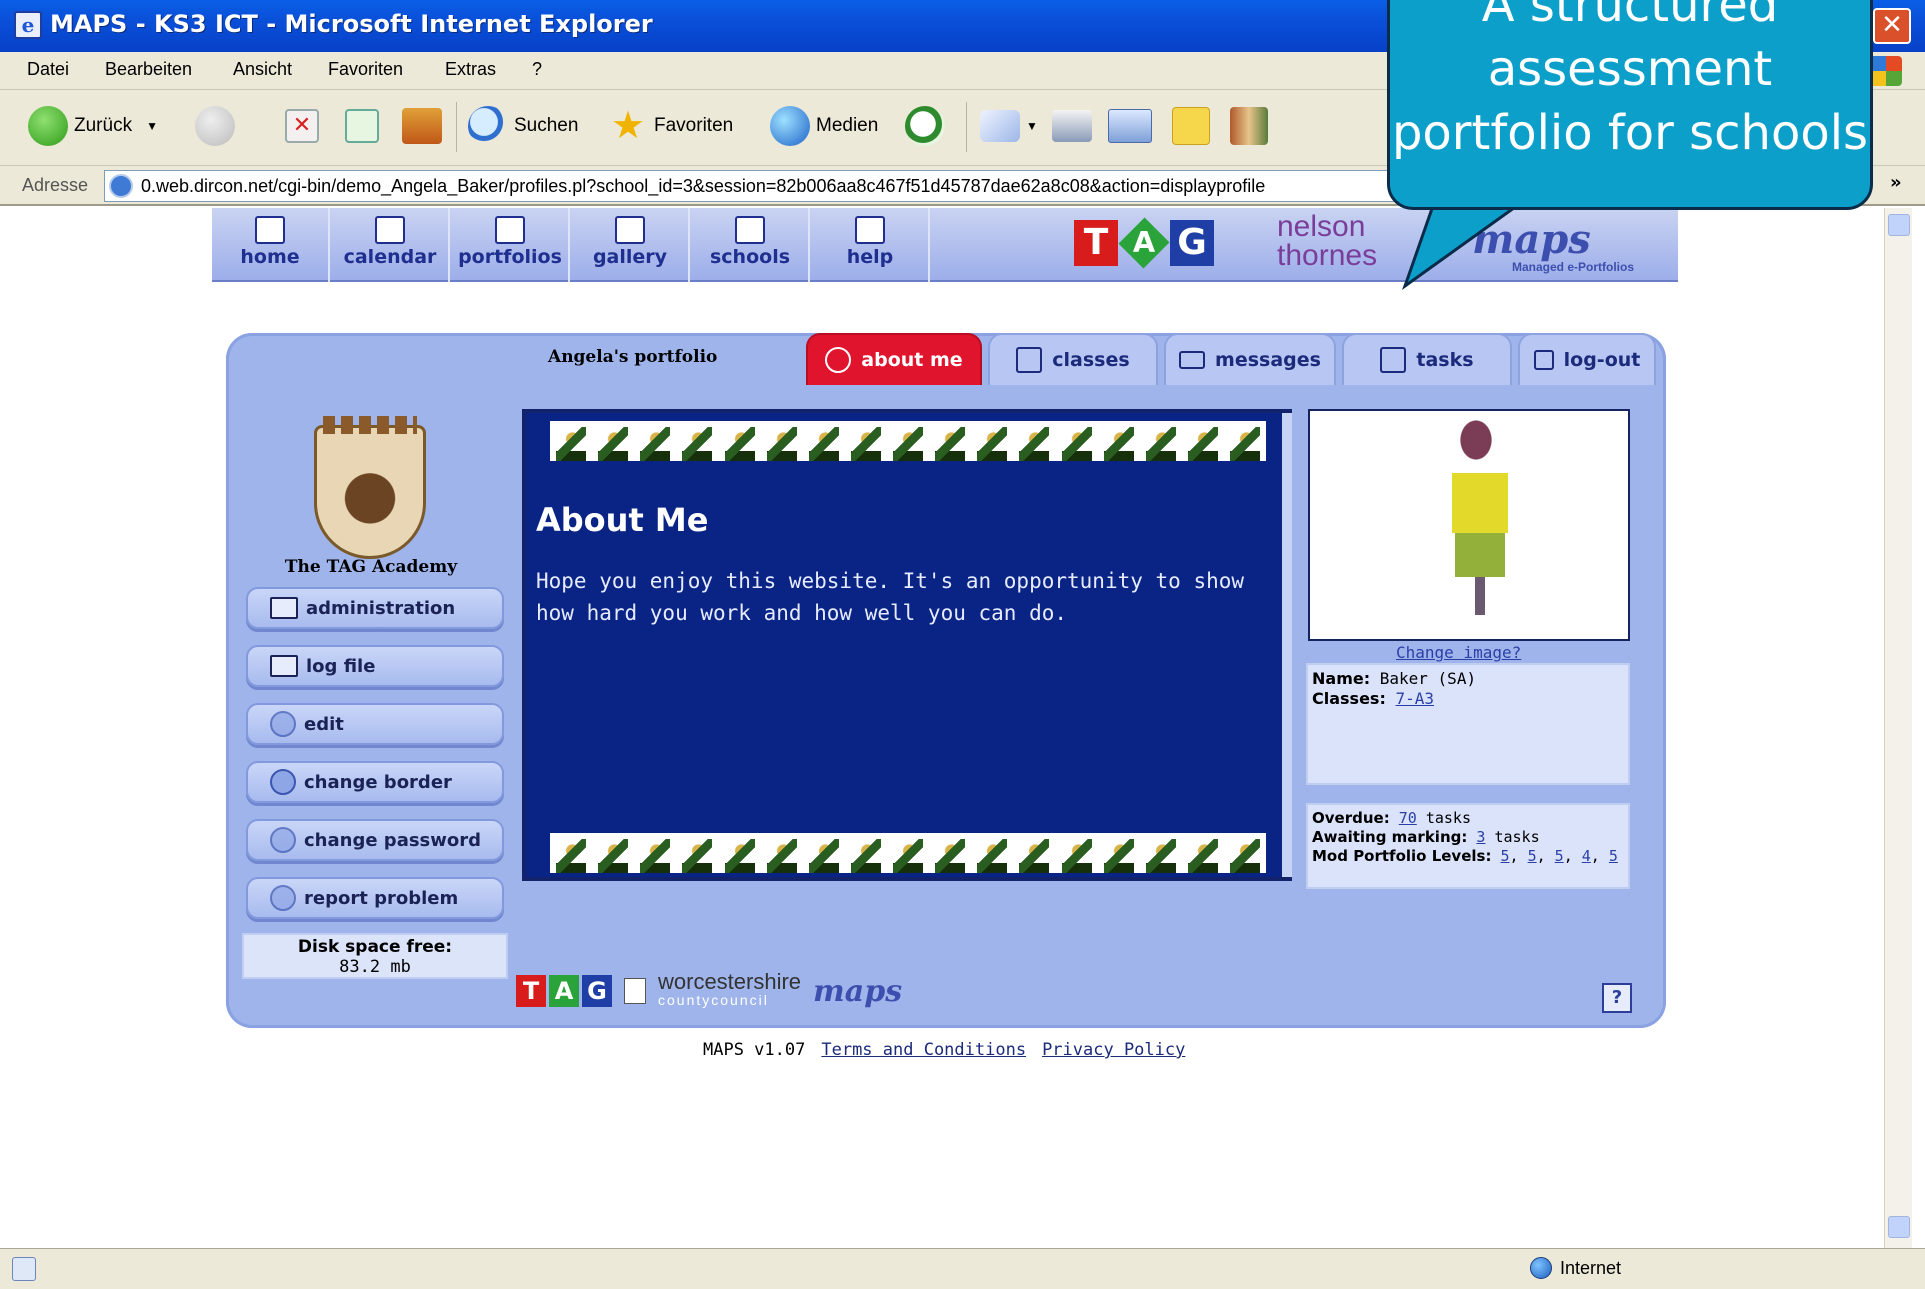 The height and width of the screenshot is (1289, 1925). I want to click on disk-space-value: 83.2 mb, so click(375, 967).